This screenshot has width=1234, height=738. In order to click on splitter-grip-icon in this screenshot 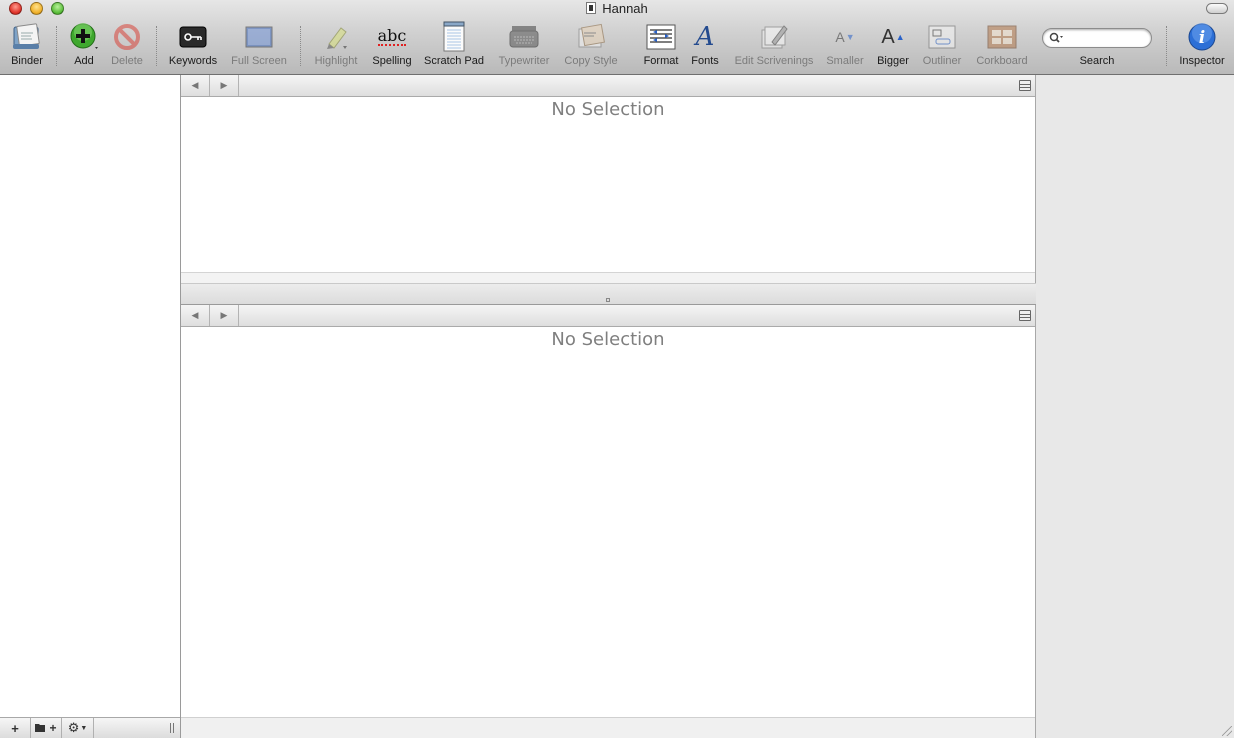, I will do `click(608, 300)`.